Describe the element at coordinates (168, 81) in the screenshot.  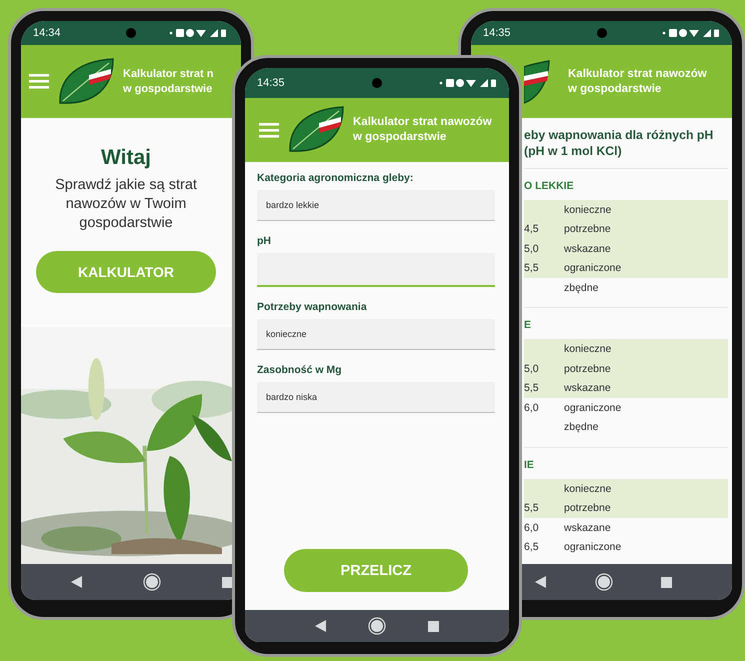
I see `app-title: Kalkulator strat n w gospodarstwie` at that location.